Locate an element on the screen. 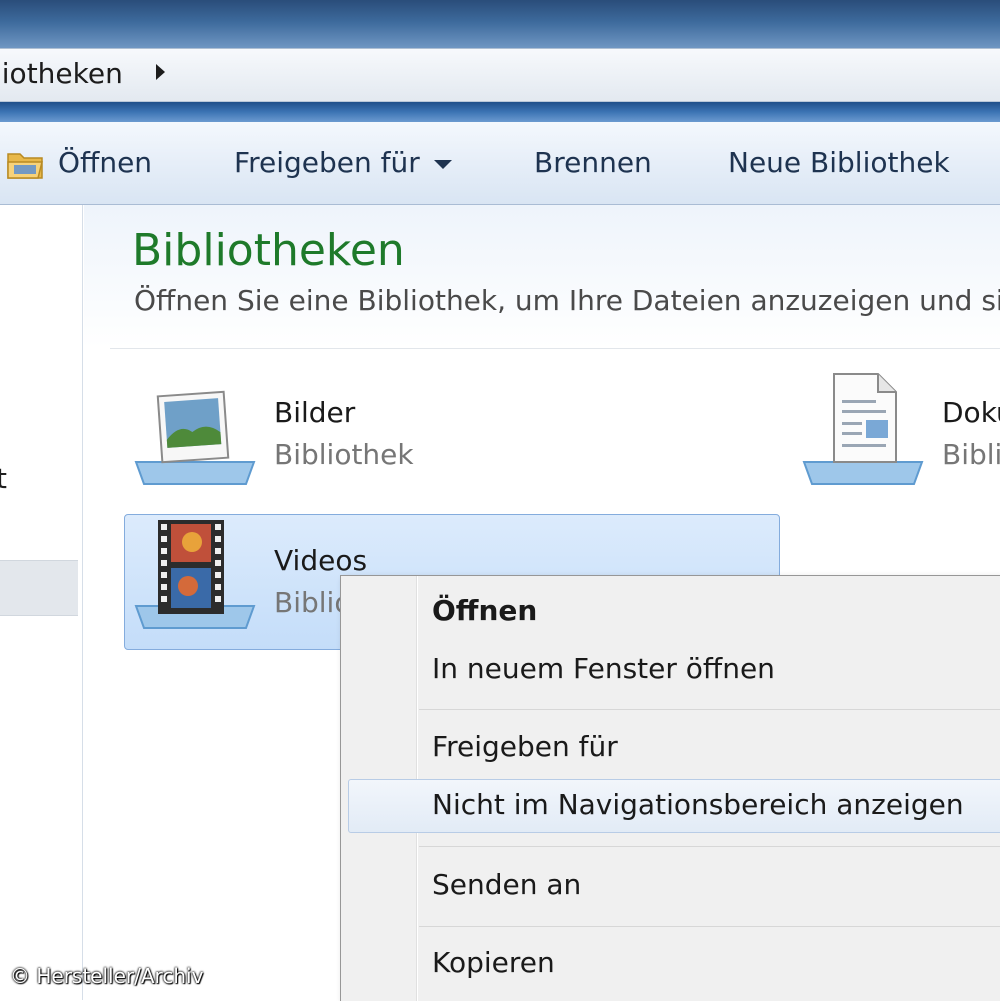 This screenshot has height=1001, width=1000. burn-button: Brennen is located at coordinates (593, 162).